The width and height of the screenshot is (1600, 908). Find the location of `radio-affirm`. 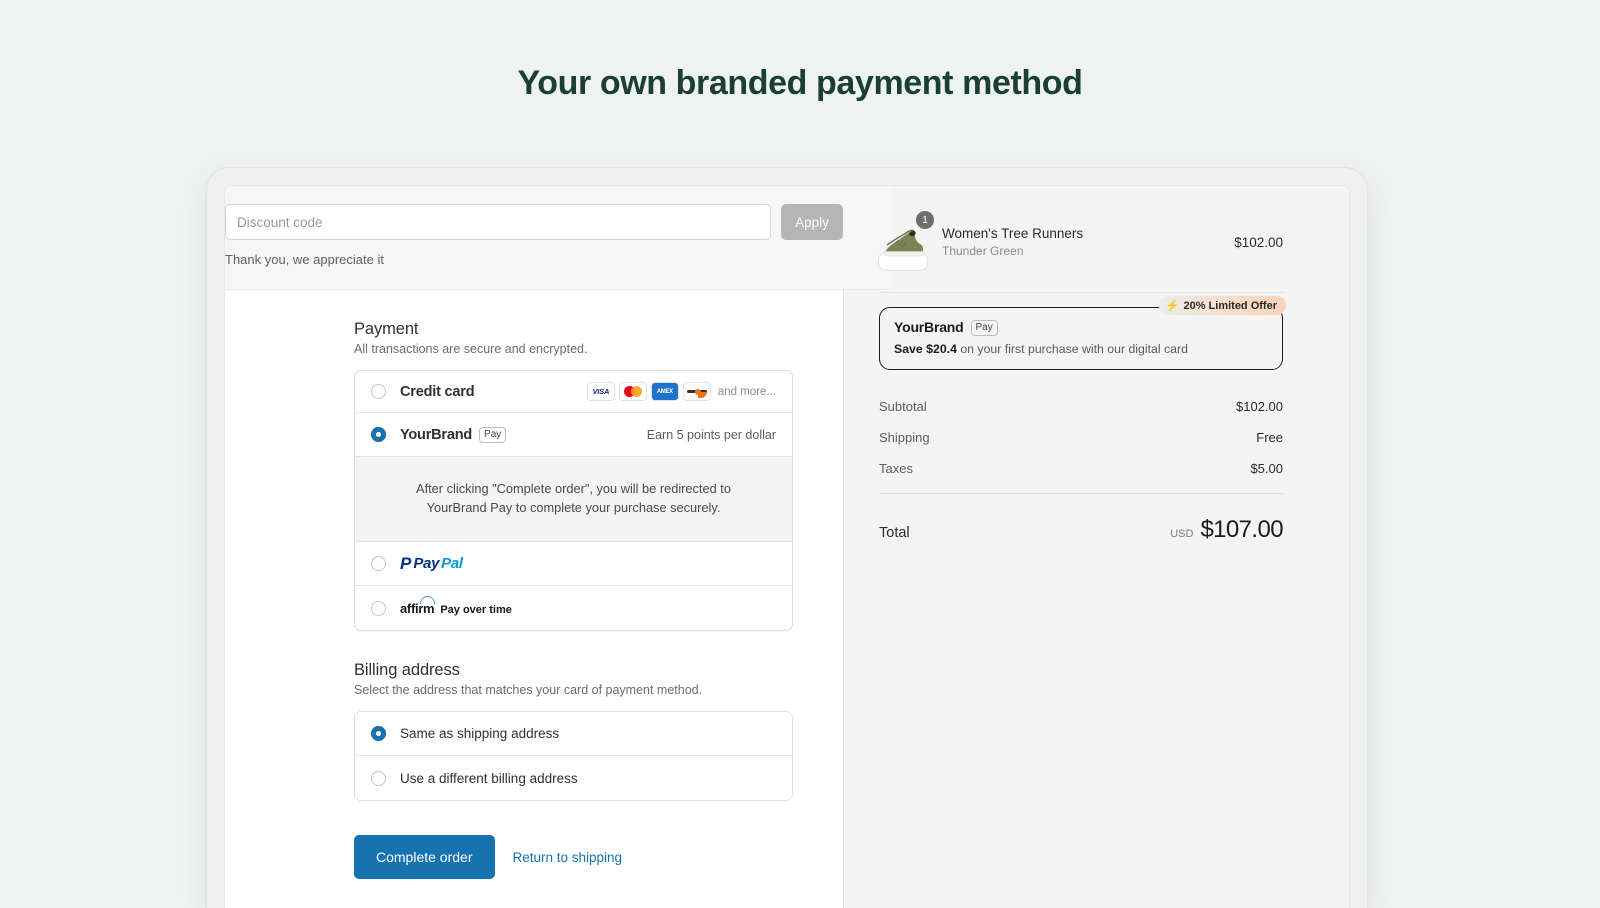

radio-affirm is located at coordinates (378, 608).